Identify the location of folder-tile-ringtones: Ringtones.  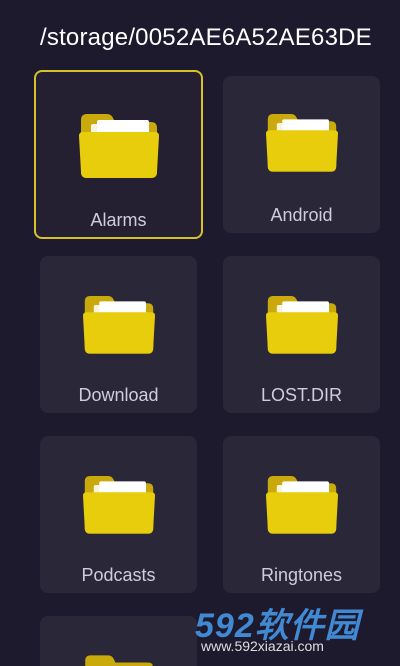
(301, 514).